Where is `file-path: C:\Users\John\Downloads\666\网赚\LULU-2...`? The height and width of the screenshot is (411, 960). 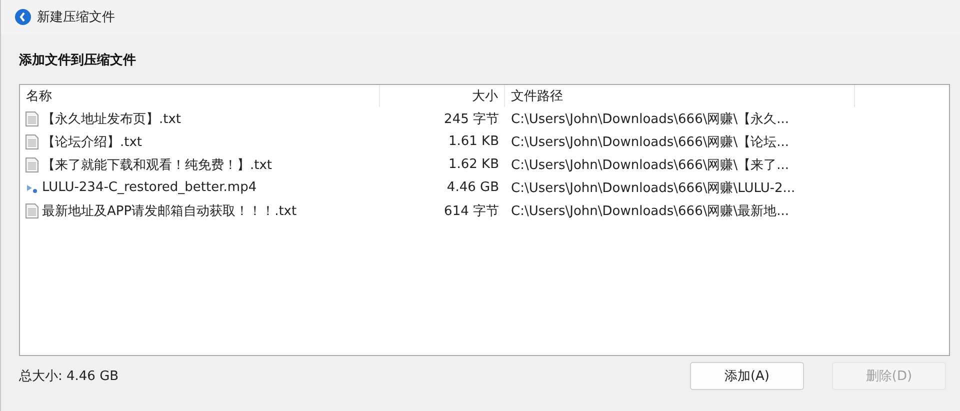 file-path: C:\Users\John\Downloads\666\网赚\LULU-2... is located at coordinates (653, 188).